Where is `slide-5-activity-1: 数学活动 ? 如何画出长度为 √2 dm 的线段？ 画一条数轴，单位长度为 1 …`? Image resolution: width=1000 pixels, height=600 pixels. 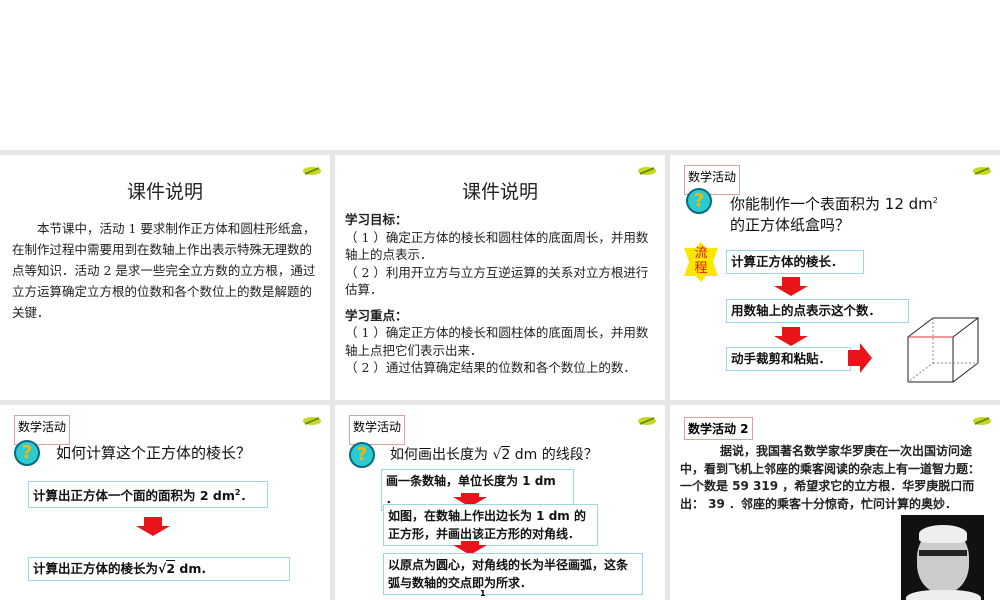
slide-5-activity-1: 数学活动 ? 如何画出长度为 √2 dm 的线段？ 画一条数轴，单位长度为 1 … is located at coordinates (500, 502).